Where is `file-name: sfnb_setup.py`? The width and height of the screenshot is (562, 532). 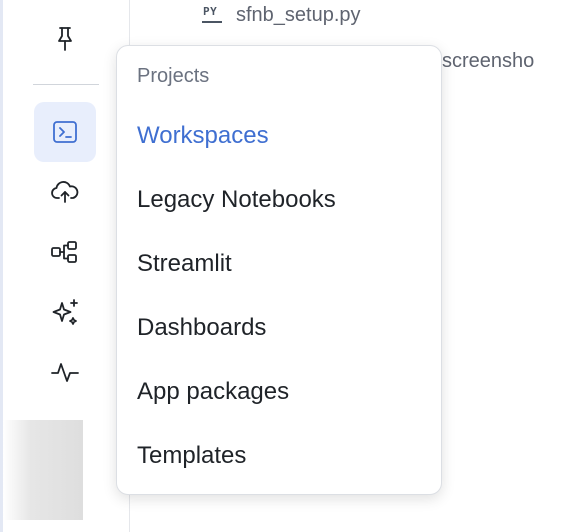
file-name: sfnb_setup.py is located at coordinates (298, 14).